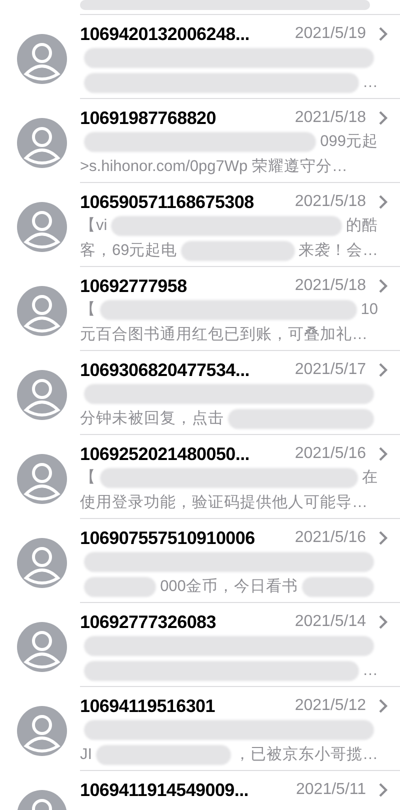 The height and width of the screenshot is (810, 400). What do you see at coordinates (148, 118) in the screenshot?
I see `sender-number: 10691987768820` at bounding box center [148, 118].